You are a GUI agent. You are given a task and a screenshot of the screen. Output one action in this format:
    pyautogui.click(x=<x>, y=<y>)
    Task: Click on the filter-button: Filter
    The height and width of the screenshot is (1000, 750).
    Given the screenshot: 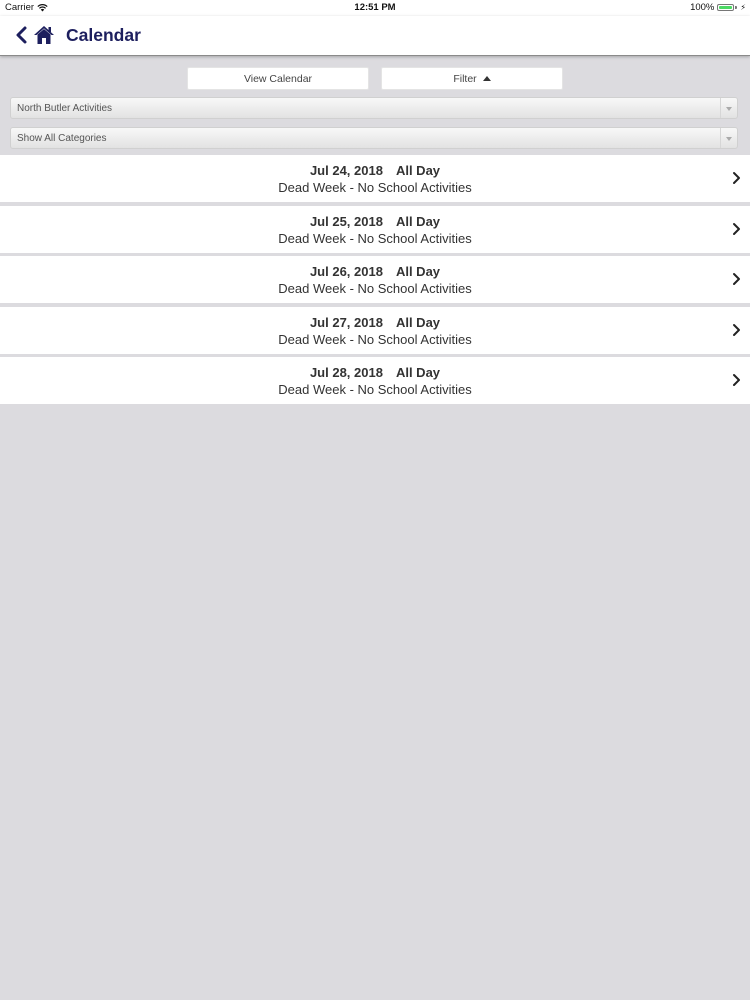 What is the action you would take?
    pyautogui.click(x=472, y=78)
    